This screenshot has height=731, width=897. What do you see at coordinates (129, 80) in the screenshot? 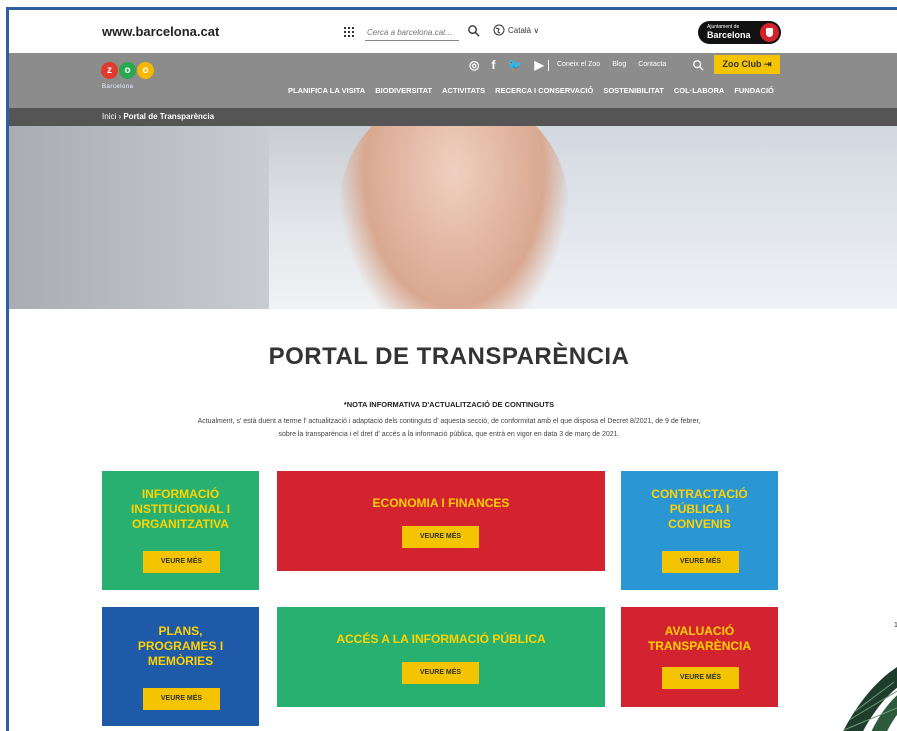
I see `zoo-logo: z o o Barcelona` at bounding box center [129, 80].